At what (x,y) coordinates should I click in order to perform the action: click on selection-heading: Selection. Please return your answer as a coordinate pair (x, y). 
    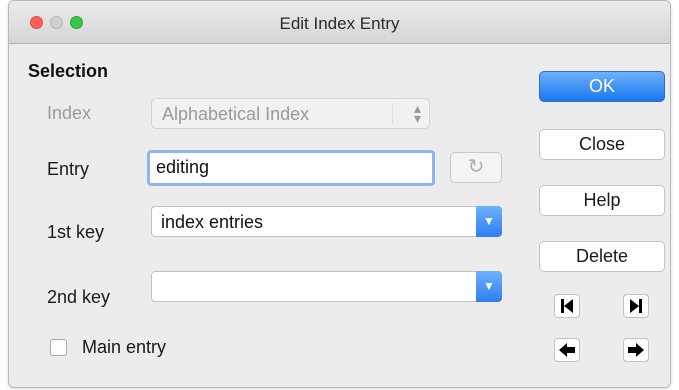
    Looking at the image, I should click on (68, 71).